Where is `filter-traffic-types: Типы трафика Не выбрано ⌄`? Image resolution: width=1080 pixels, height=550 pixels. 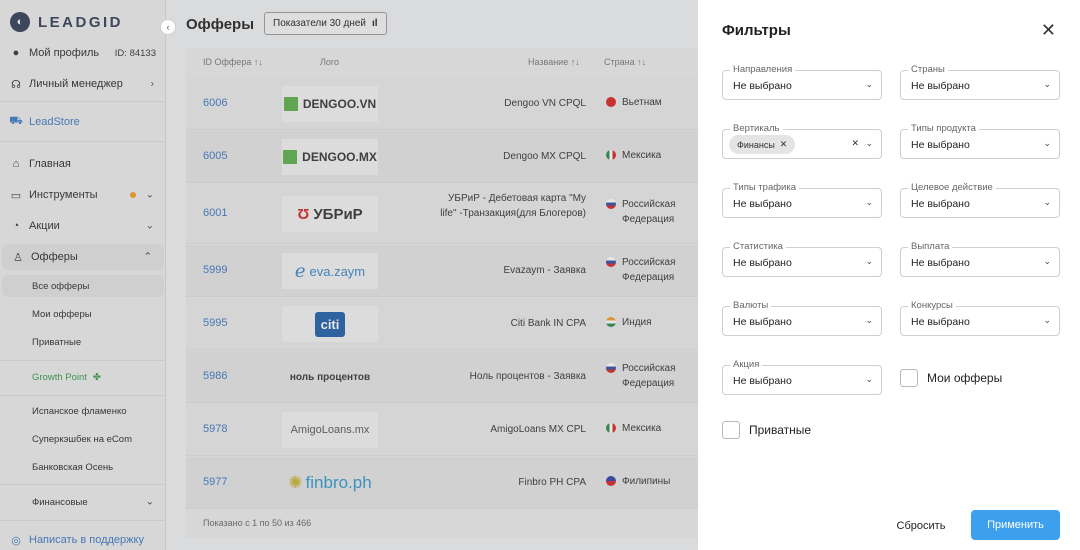
filter-traffic-types: Типы трафика Не выбрано ⌄ is located at coordinates (802, 200).